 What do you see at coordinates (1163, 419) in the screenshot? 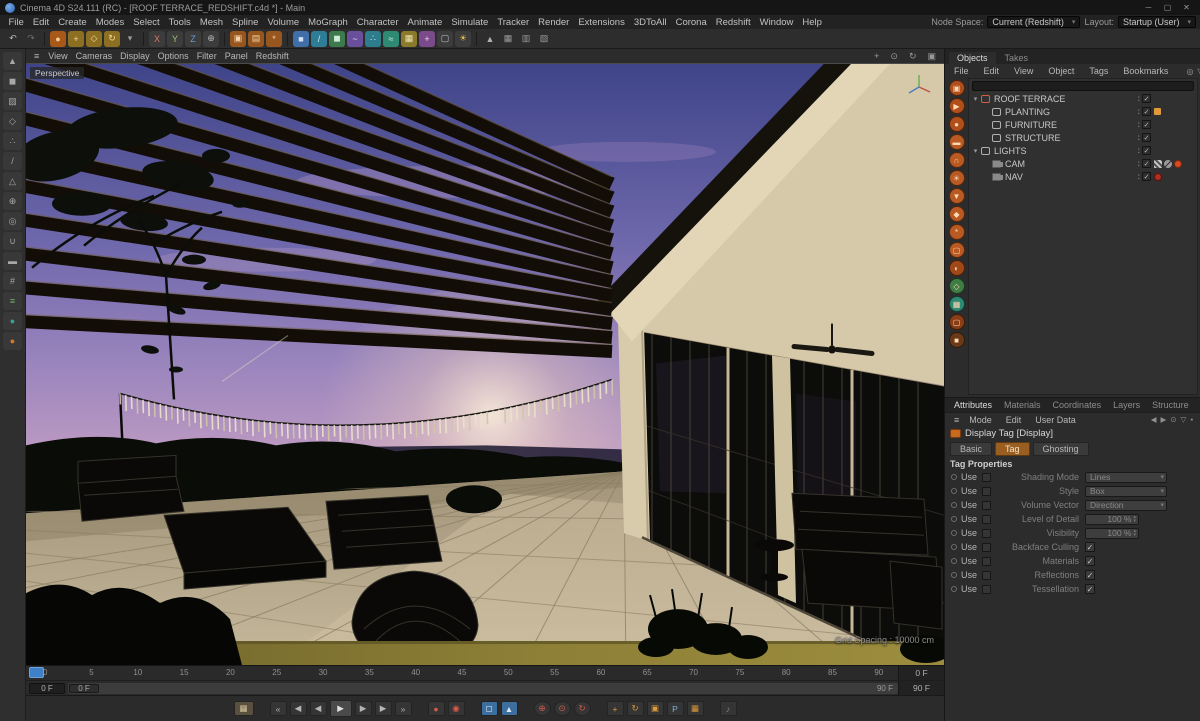
I see `forward-arrow-icon: ▶` at bounding box center [1163, 419].